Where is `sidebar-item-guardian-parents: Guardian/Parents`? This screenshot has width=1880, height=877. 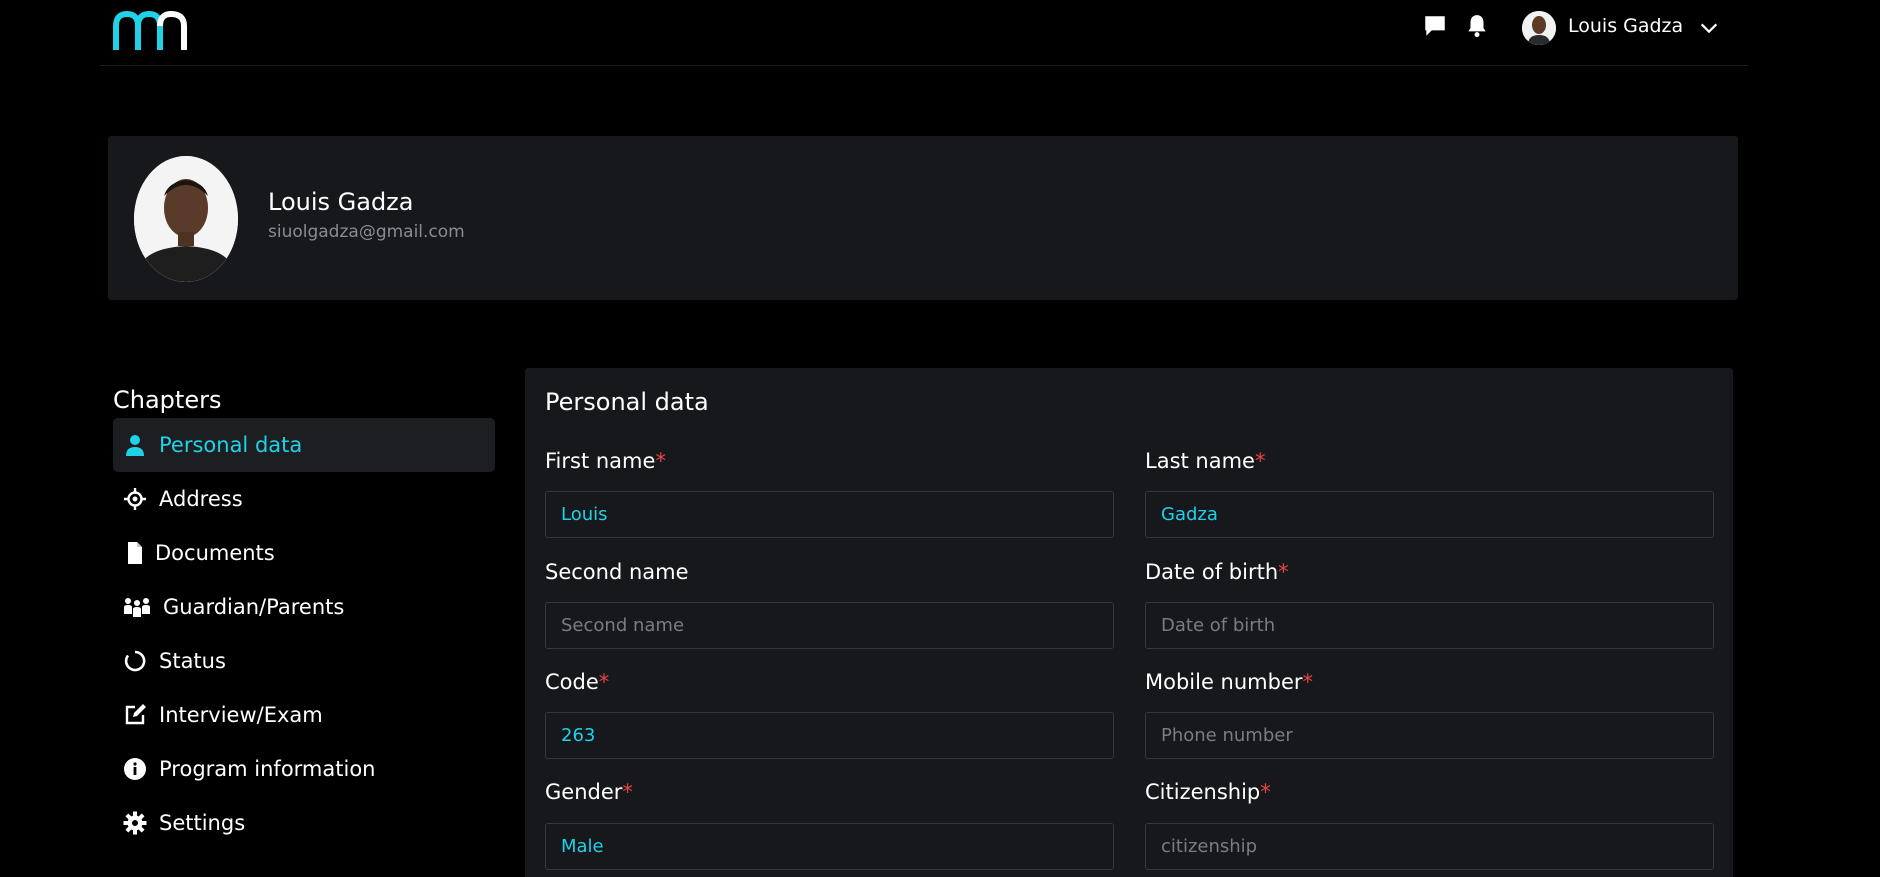
sidebar-item-guardian-parents: Guardian/Parents is located at coordinates (304, 607).